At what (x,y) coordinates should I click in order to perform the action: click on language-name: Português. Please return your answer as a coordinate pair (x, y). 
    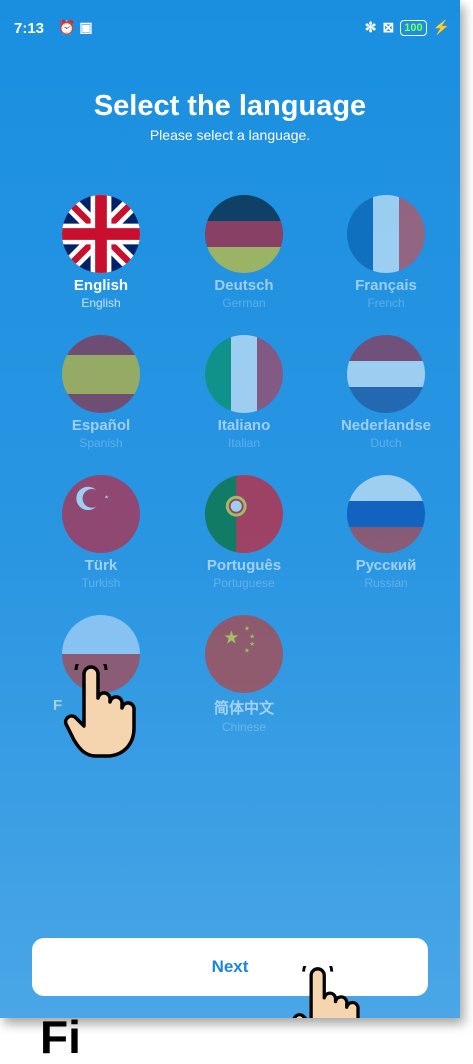
    Looking at the image, I should click on (244, 565).